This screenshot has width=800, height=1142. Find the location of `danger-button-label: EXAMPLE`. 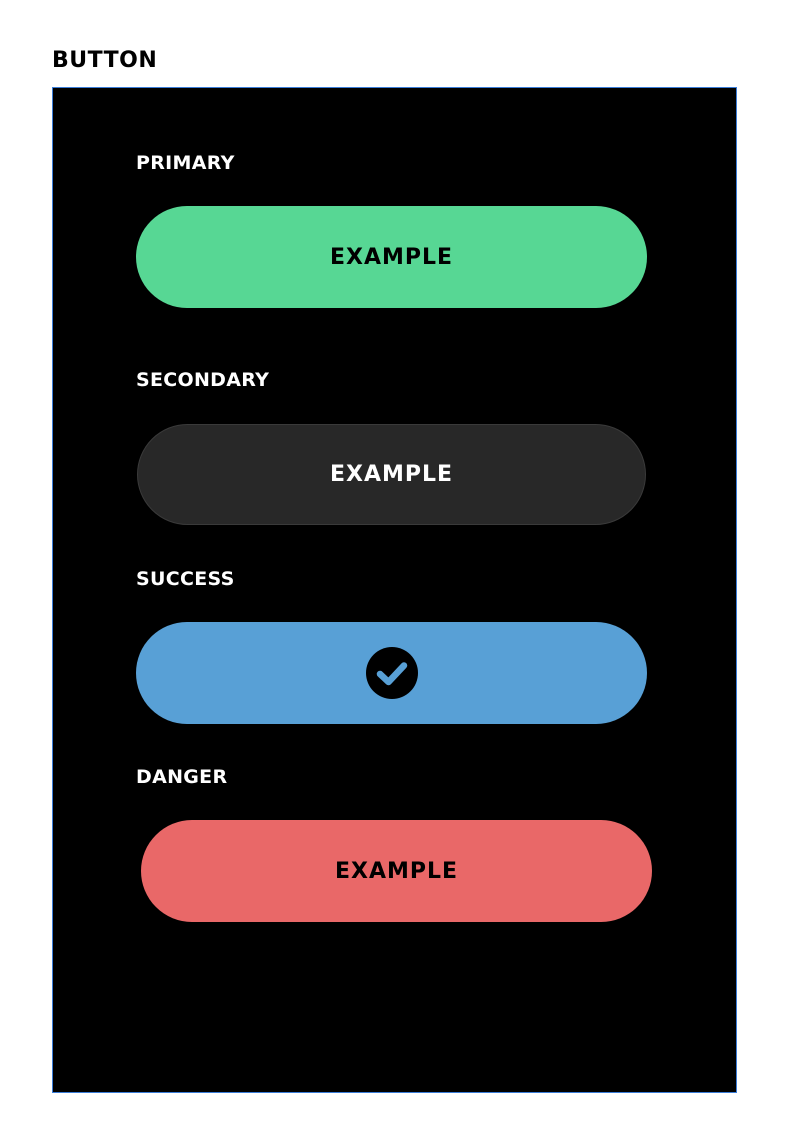

danger-button-label: EXAMPLE is located at coordinates (396, 871).